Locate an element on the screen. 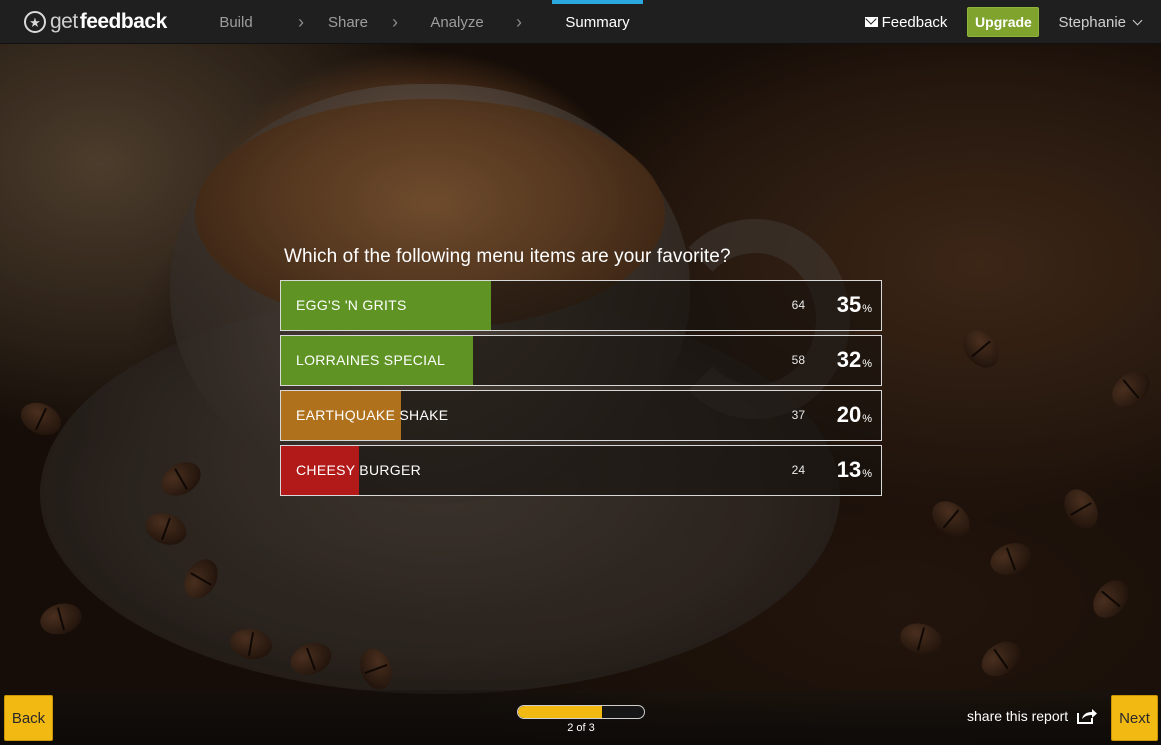 The width and height of the screenshot is (1161, 745). result-percent-value: 32 is located at coordinates (849, 359).